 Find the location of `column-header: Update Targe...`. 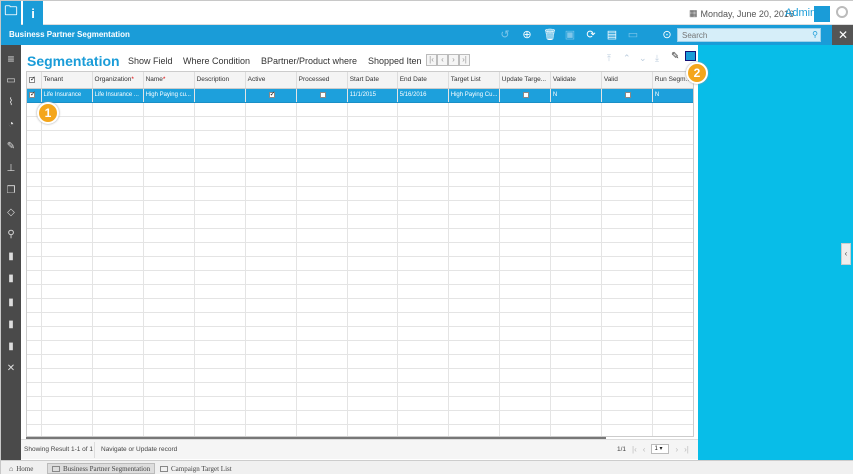

column-header: Update Targe... is located at coordinates (525, 80).